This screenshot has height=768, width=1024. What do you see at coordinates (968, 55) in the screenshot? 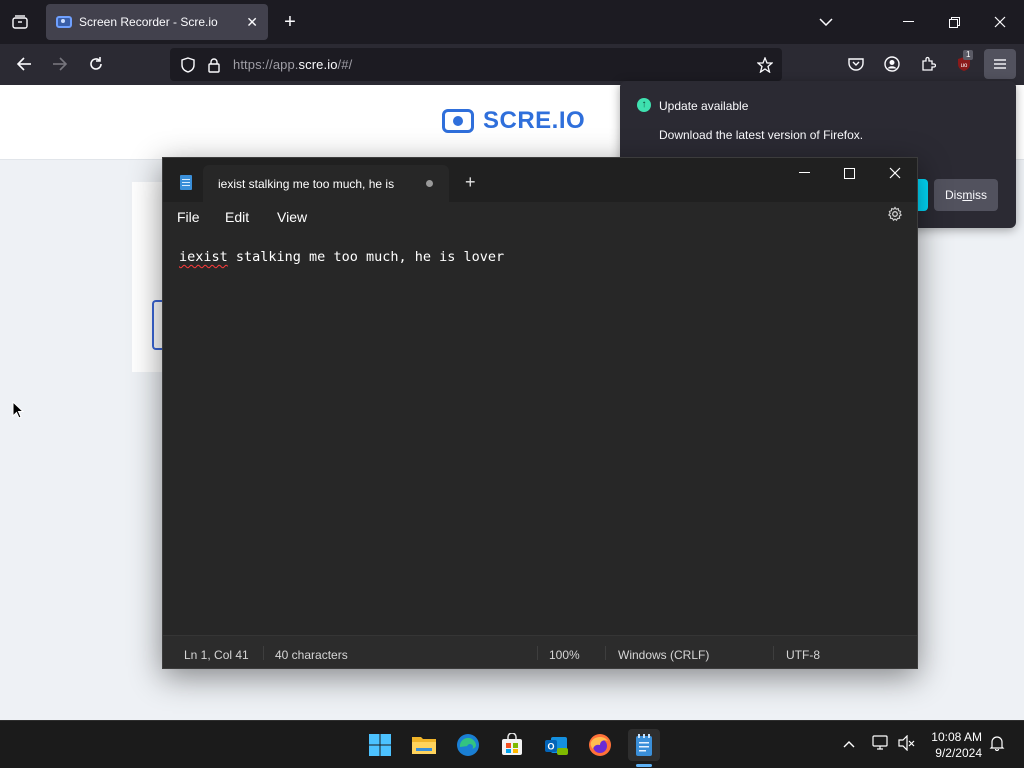
I see `ublock-badge-count: 1` at bounding box center [968, 55].